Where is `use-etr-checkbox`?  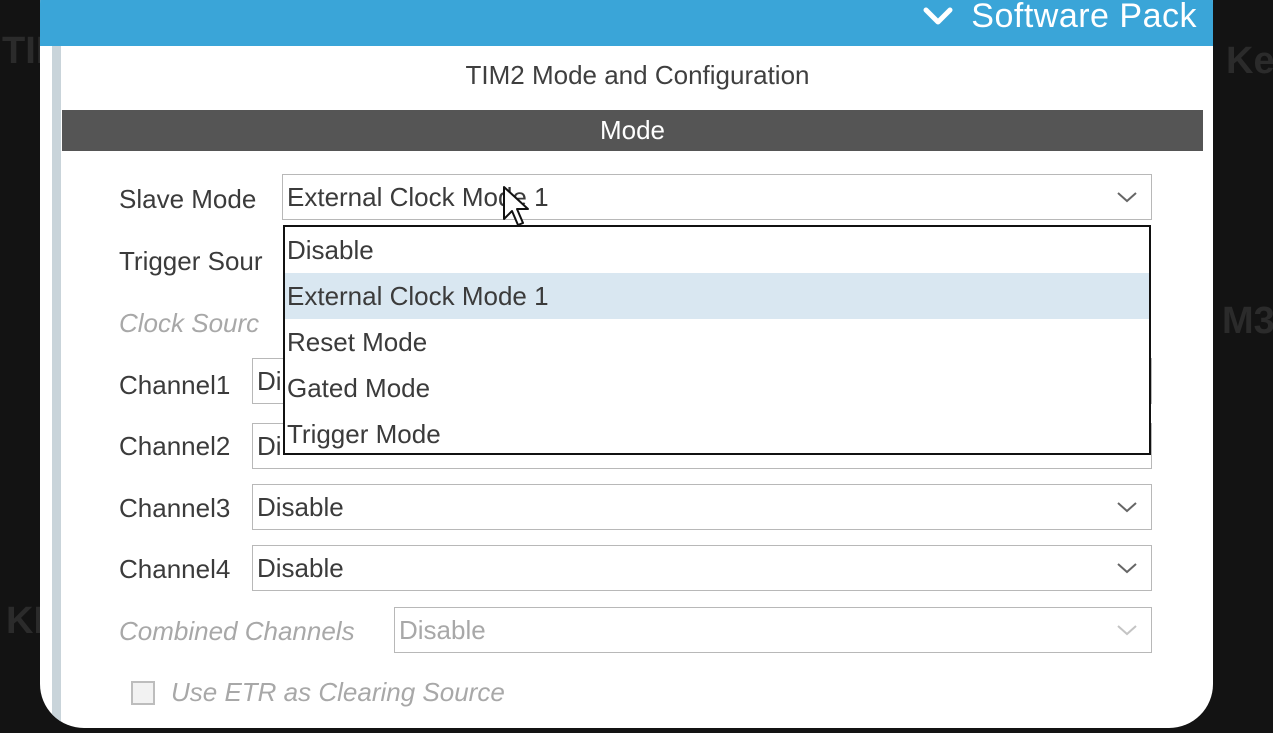
use-etr-checkbox is located at coordinates (143, 693).